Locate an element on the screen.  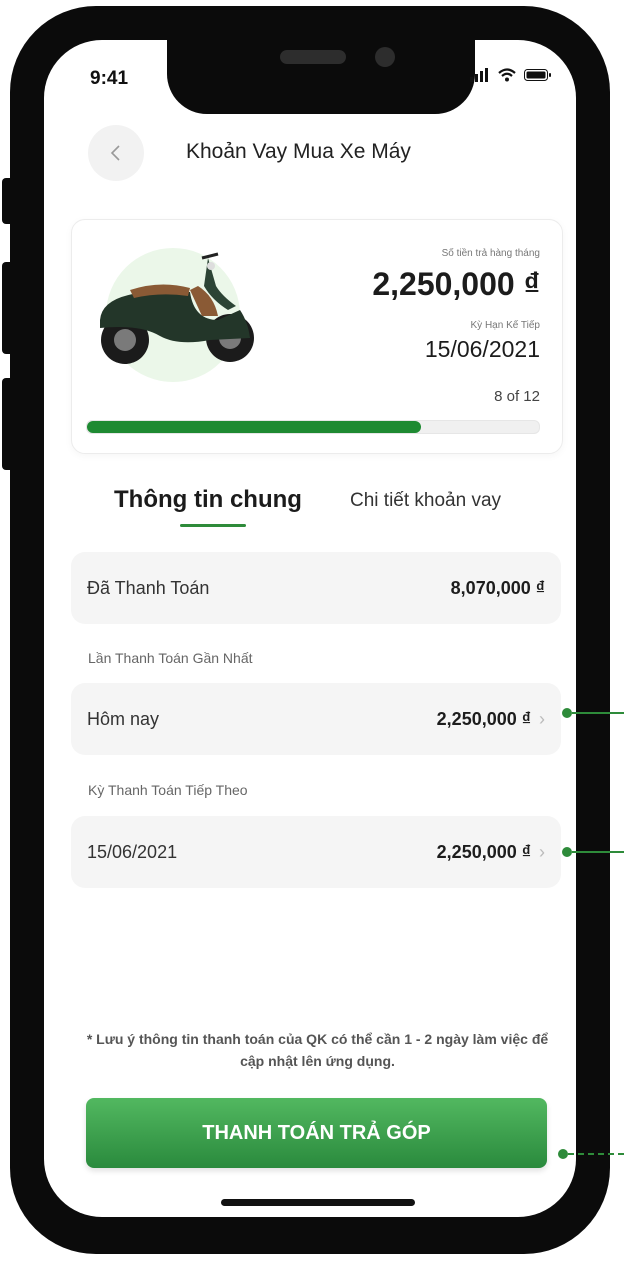
next-payment-label: 15/06/2021 is located at coordinates (132, 851).